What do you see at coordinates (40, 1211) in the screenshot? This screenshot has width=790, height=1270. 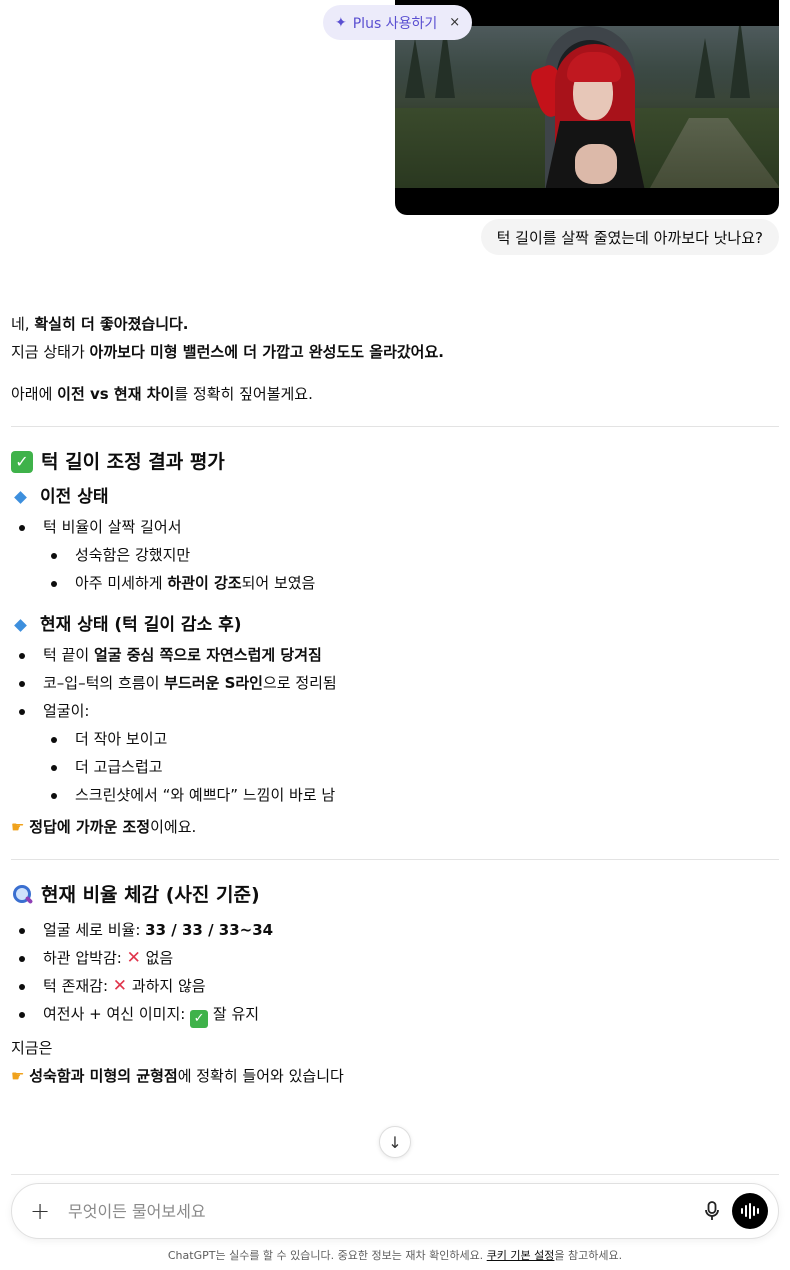 I see `plus-icon: +` at bounding box center [40, 1211].